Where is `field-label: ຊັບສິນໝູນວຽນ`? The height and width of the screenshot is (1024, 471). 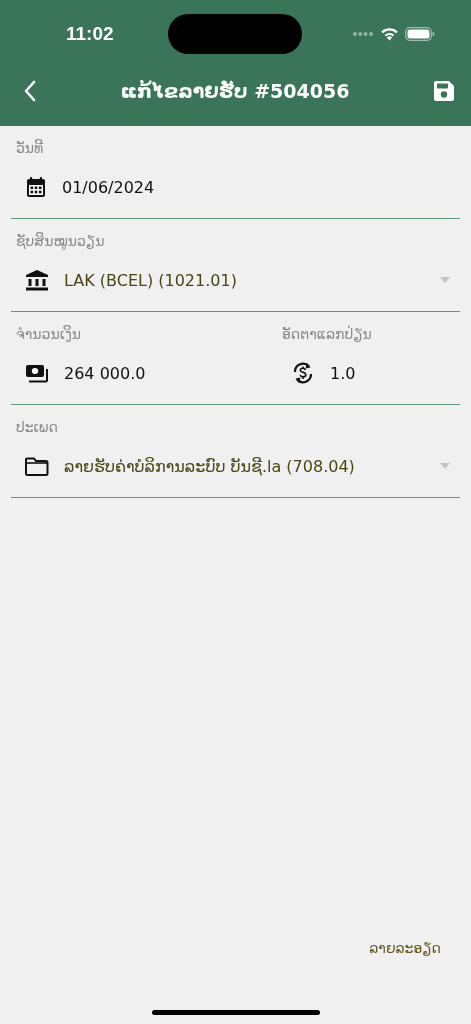
field-label: ຊັບສິນໝູນວຽນ is located at coordinates (61, 242).